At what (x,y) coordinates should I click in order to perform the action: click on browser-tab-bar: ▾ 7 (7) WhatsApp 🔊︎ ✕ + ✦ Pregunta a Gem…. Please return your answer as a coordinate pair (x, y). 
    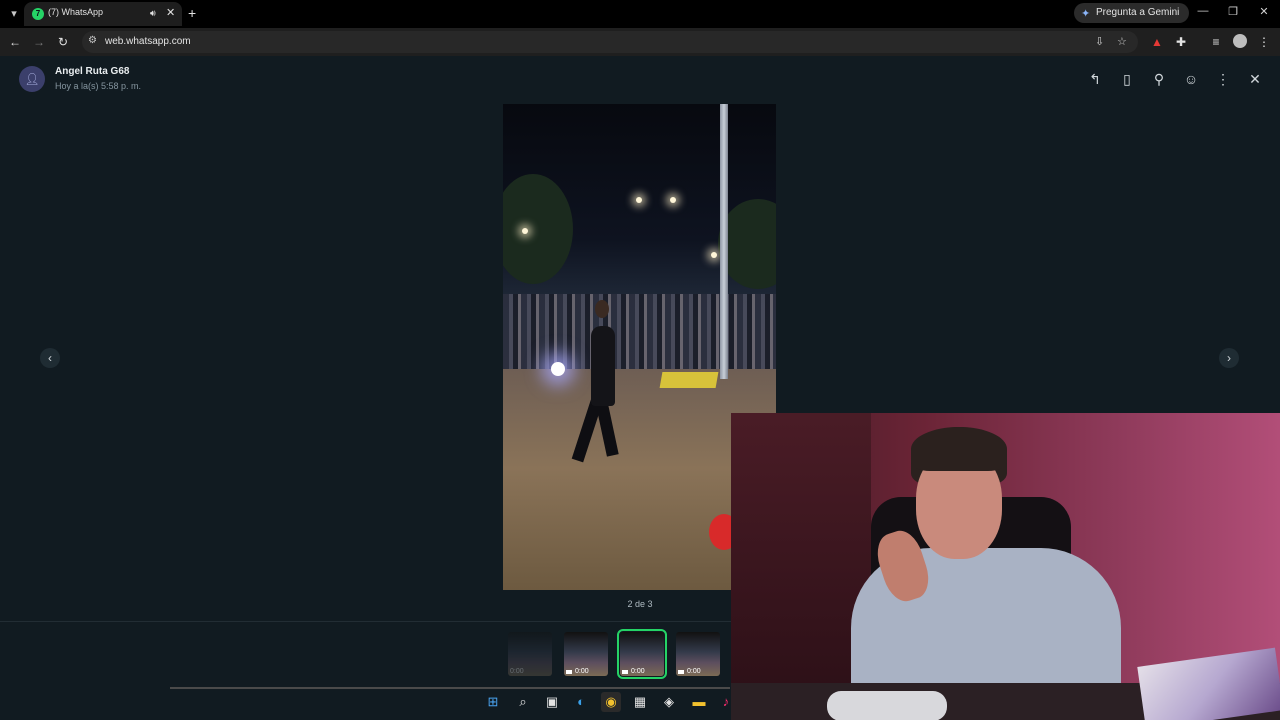
    Looking at the image, I should click on (640, 14).